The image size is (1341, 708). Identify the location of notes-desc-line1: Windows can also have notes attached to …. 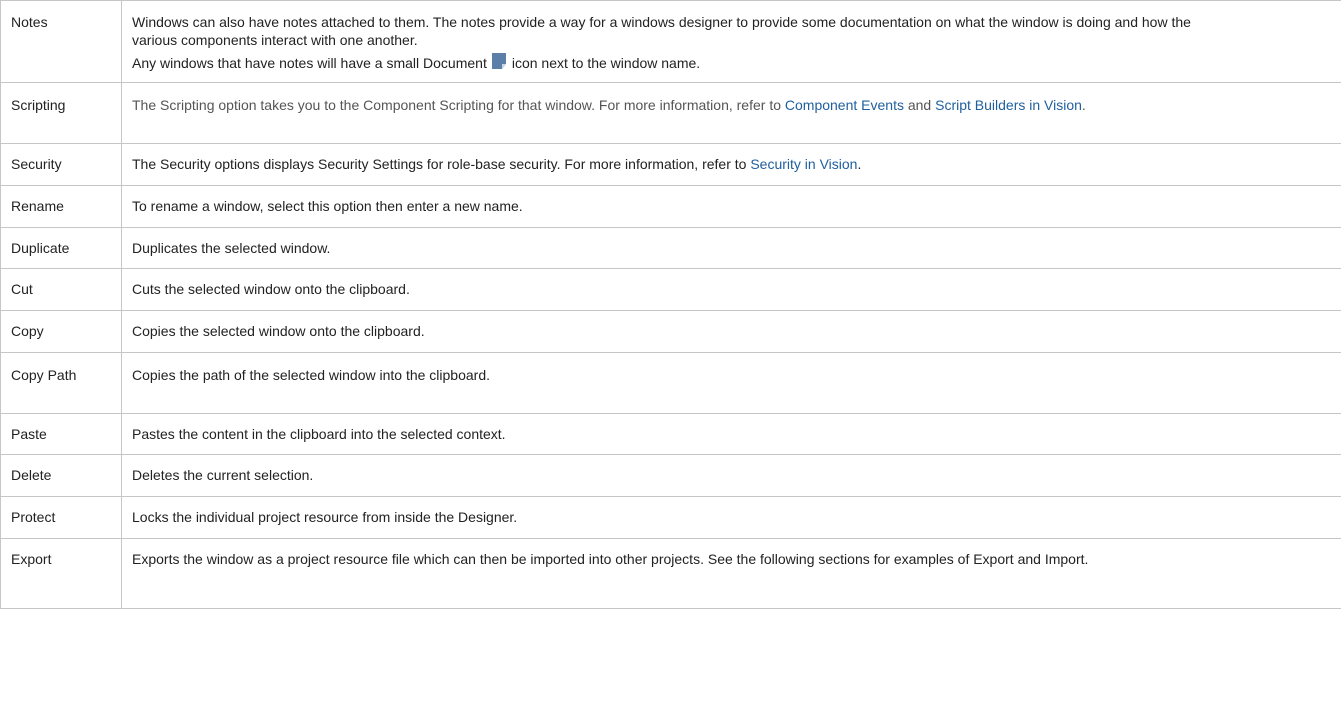
(661, 31).